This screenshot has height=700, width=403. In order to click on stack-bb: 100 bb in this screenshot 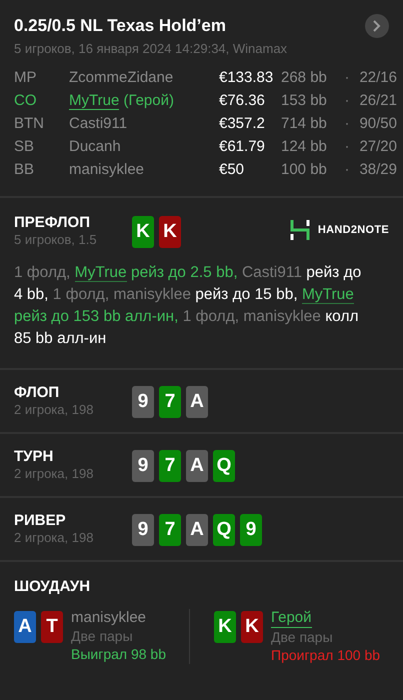, I will do `click(304, 170)`.